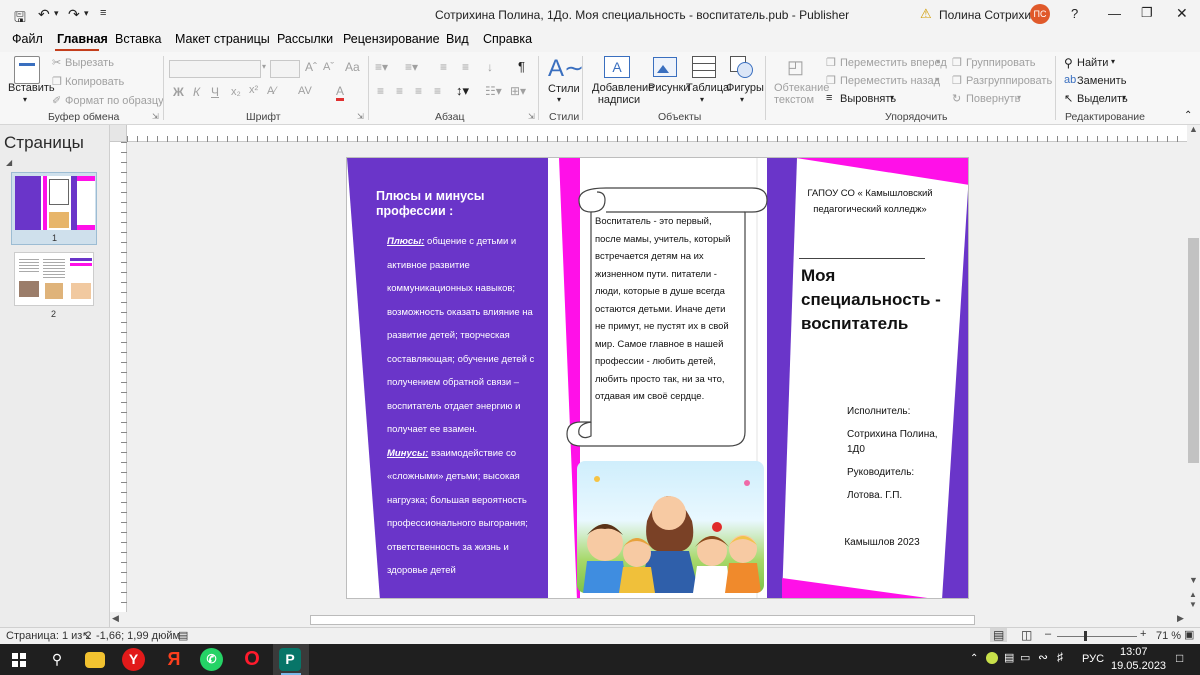  What do you see at coordinates (1143, 634) in the screenshot?
I see `zoom-in-icon: +` at bounding box center [1143, 634].